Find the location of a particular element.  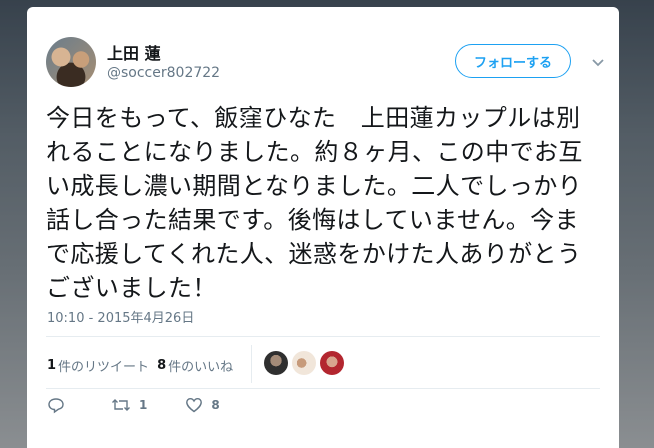

follow-button: フォローする is located at coordinates (513, 61).